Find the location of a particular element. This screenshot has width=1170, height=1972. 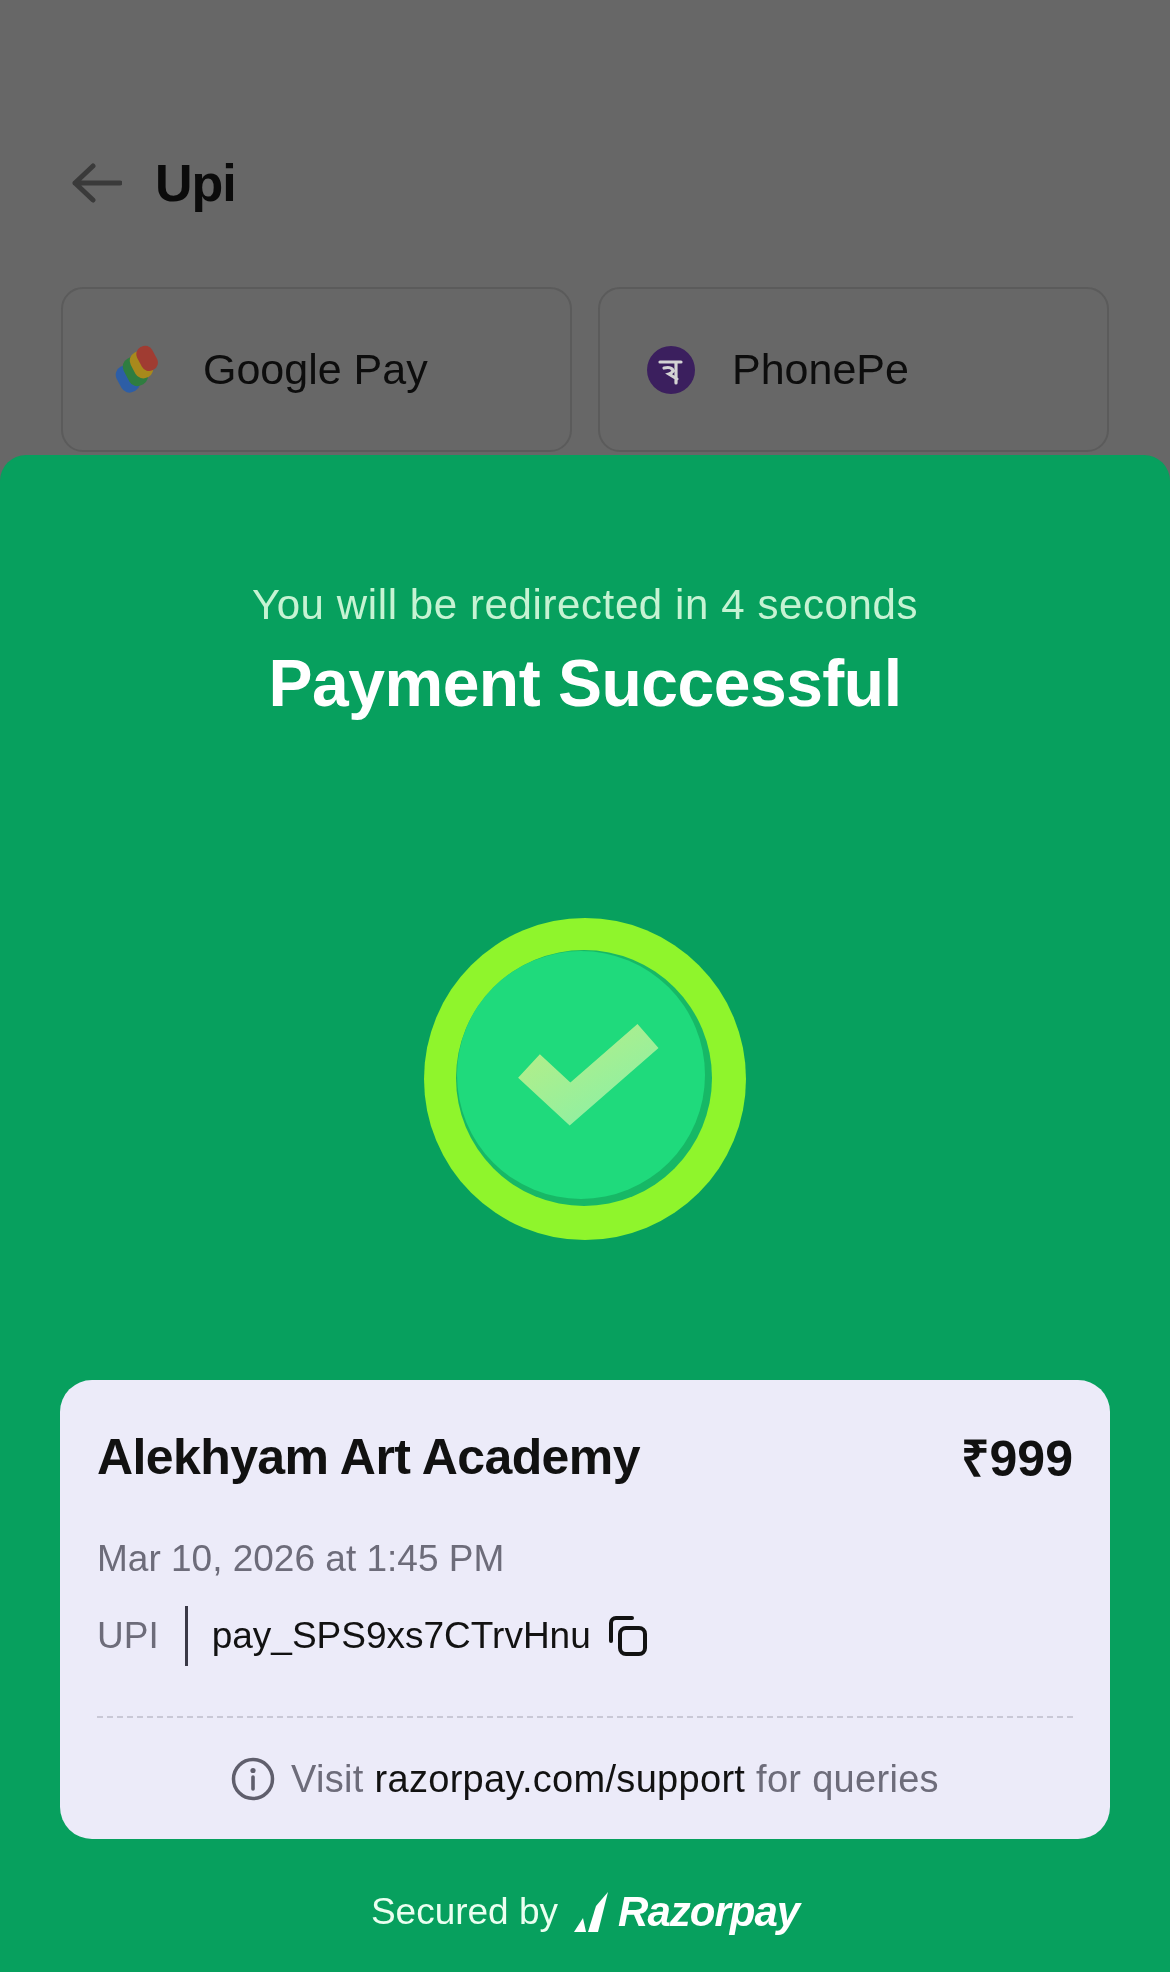

info-icon is located at coordinates (253, 1779).